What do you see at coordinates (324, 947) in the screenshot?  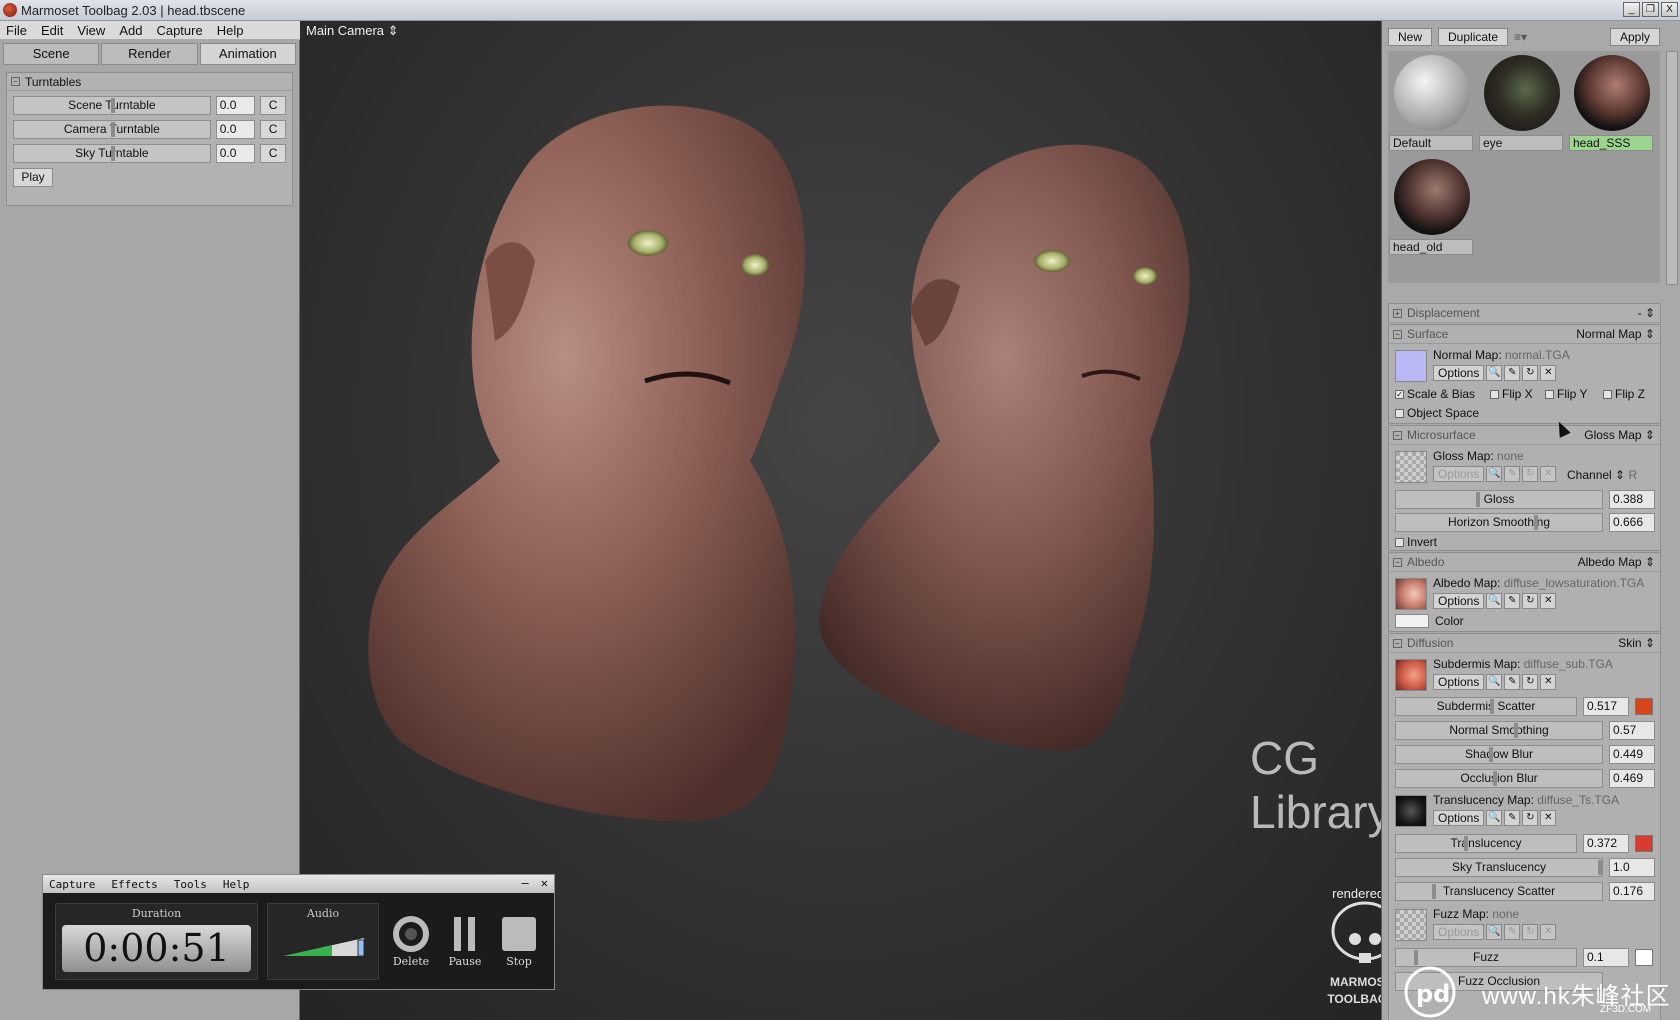 I see `audio-level-slider` at bounding box center [324, 947].